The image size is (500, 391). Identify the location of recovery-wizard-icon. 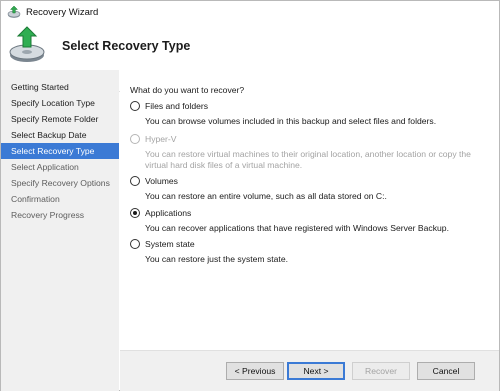
(14, 12).